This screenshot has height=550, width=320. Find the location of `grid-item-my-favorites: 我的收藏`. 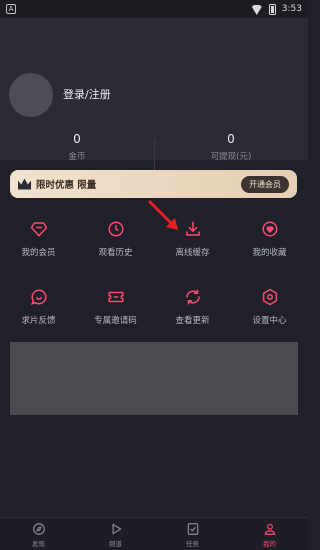

grid-item-my-favorites: 我的收藏 is located at coordinates (269, 244).